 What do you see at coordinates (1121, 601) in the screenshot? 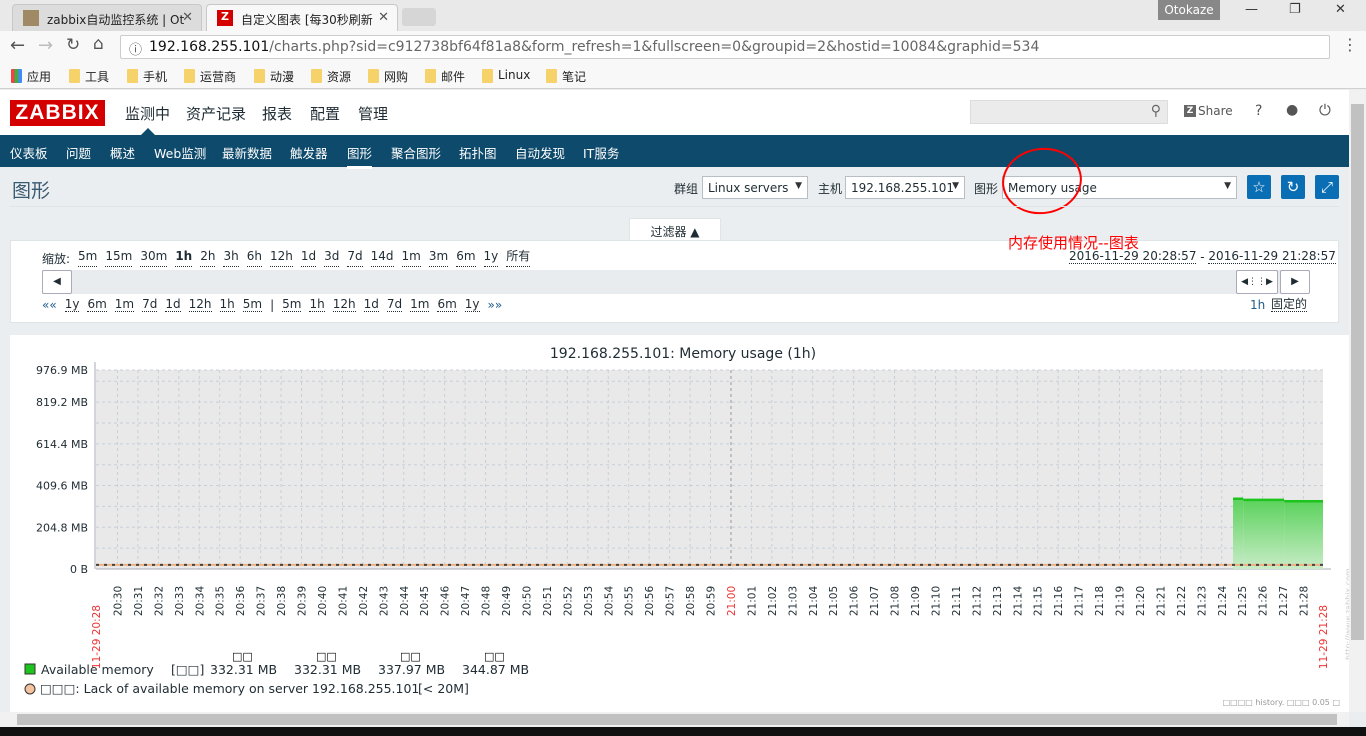
I see `x-tick-label: 21:19` at bounding box center [1121, 601].